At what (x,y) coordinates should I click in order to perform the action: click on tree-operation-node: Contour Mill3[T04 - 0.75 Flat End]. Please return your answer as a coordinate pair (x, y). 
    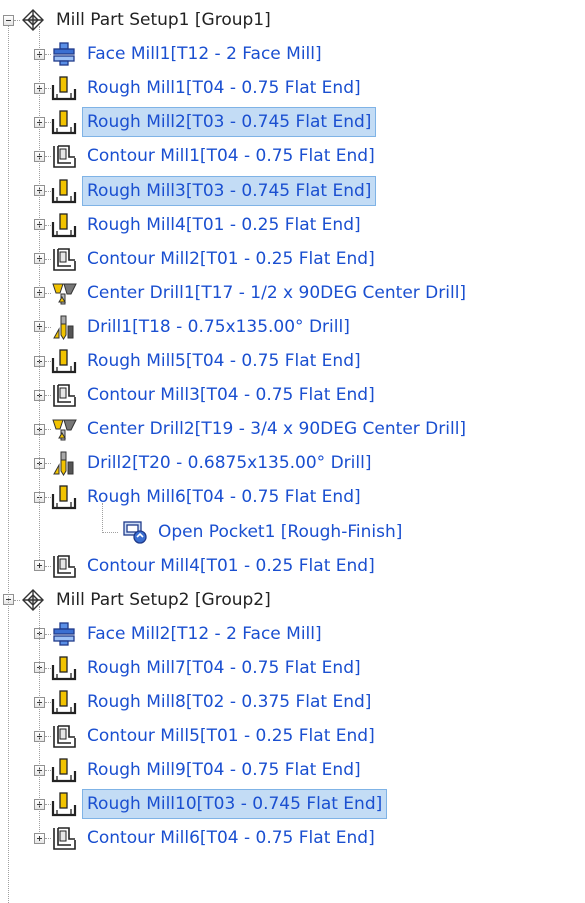
    Looking at the image, I should click on (207, 395).